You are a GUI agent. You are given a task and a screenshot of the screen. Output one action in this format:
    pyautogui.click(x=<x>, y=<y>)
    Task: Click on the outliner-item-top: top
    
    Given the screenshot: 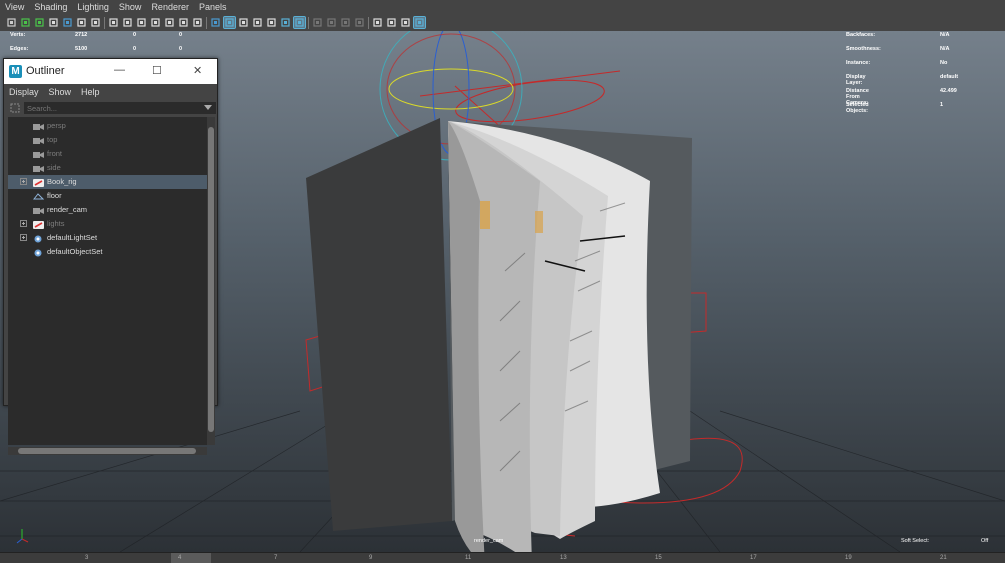 What is the action you would take?
    pyautogui.click(x=107, y=140)
    